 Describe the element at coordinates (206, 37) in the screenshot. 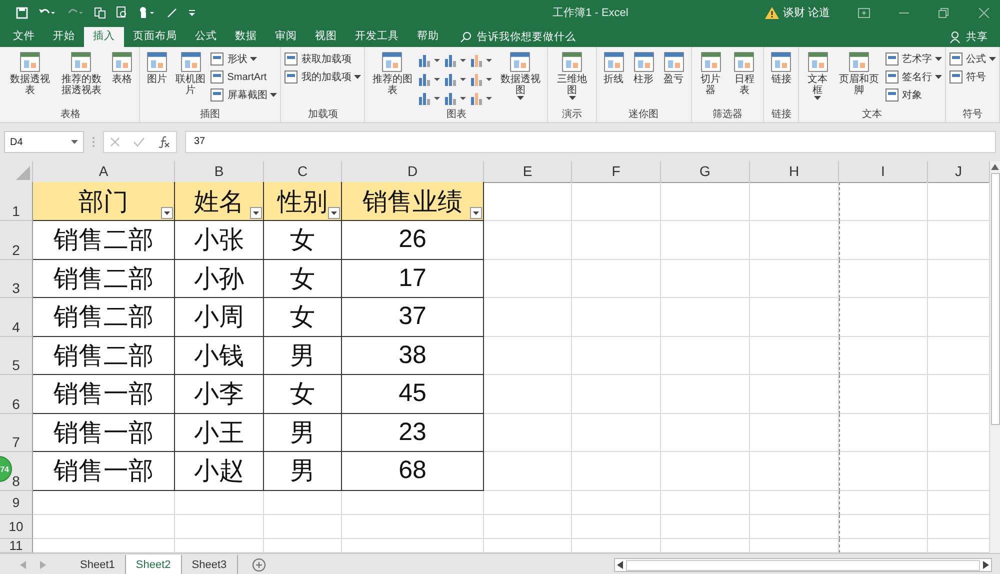

I see `ribbon-tab: 公式` at that location.